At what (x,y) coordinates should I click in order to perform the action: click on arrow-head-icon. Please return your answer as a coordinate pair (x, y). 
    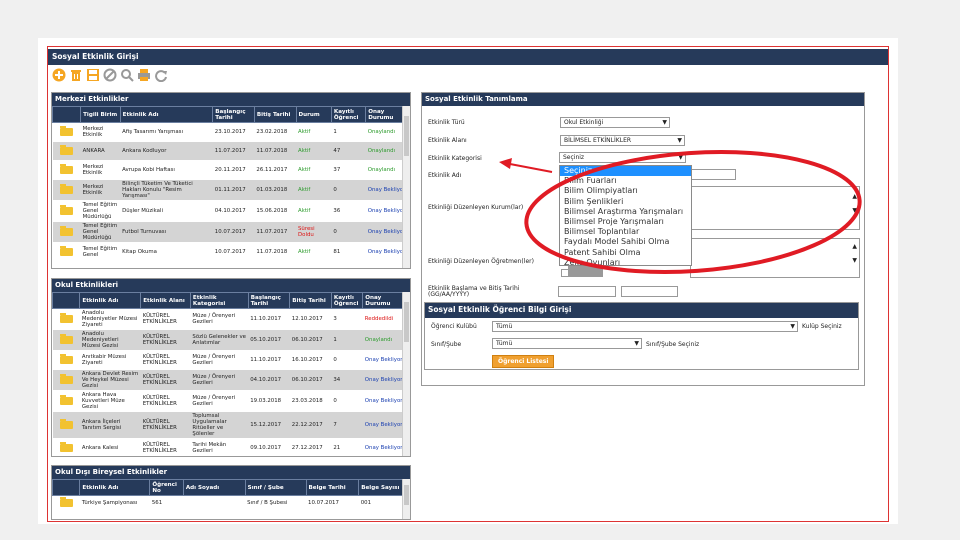
    Looking at the image, I should click on (505, 163).